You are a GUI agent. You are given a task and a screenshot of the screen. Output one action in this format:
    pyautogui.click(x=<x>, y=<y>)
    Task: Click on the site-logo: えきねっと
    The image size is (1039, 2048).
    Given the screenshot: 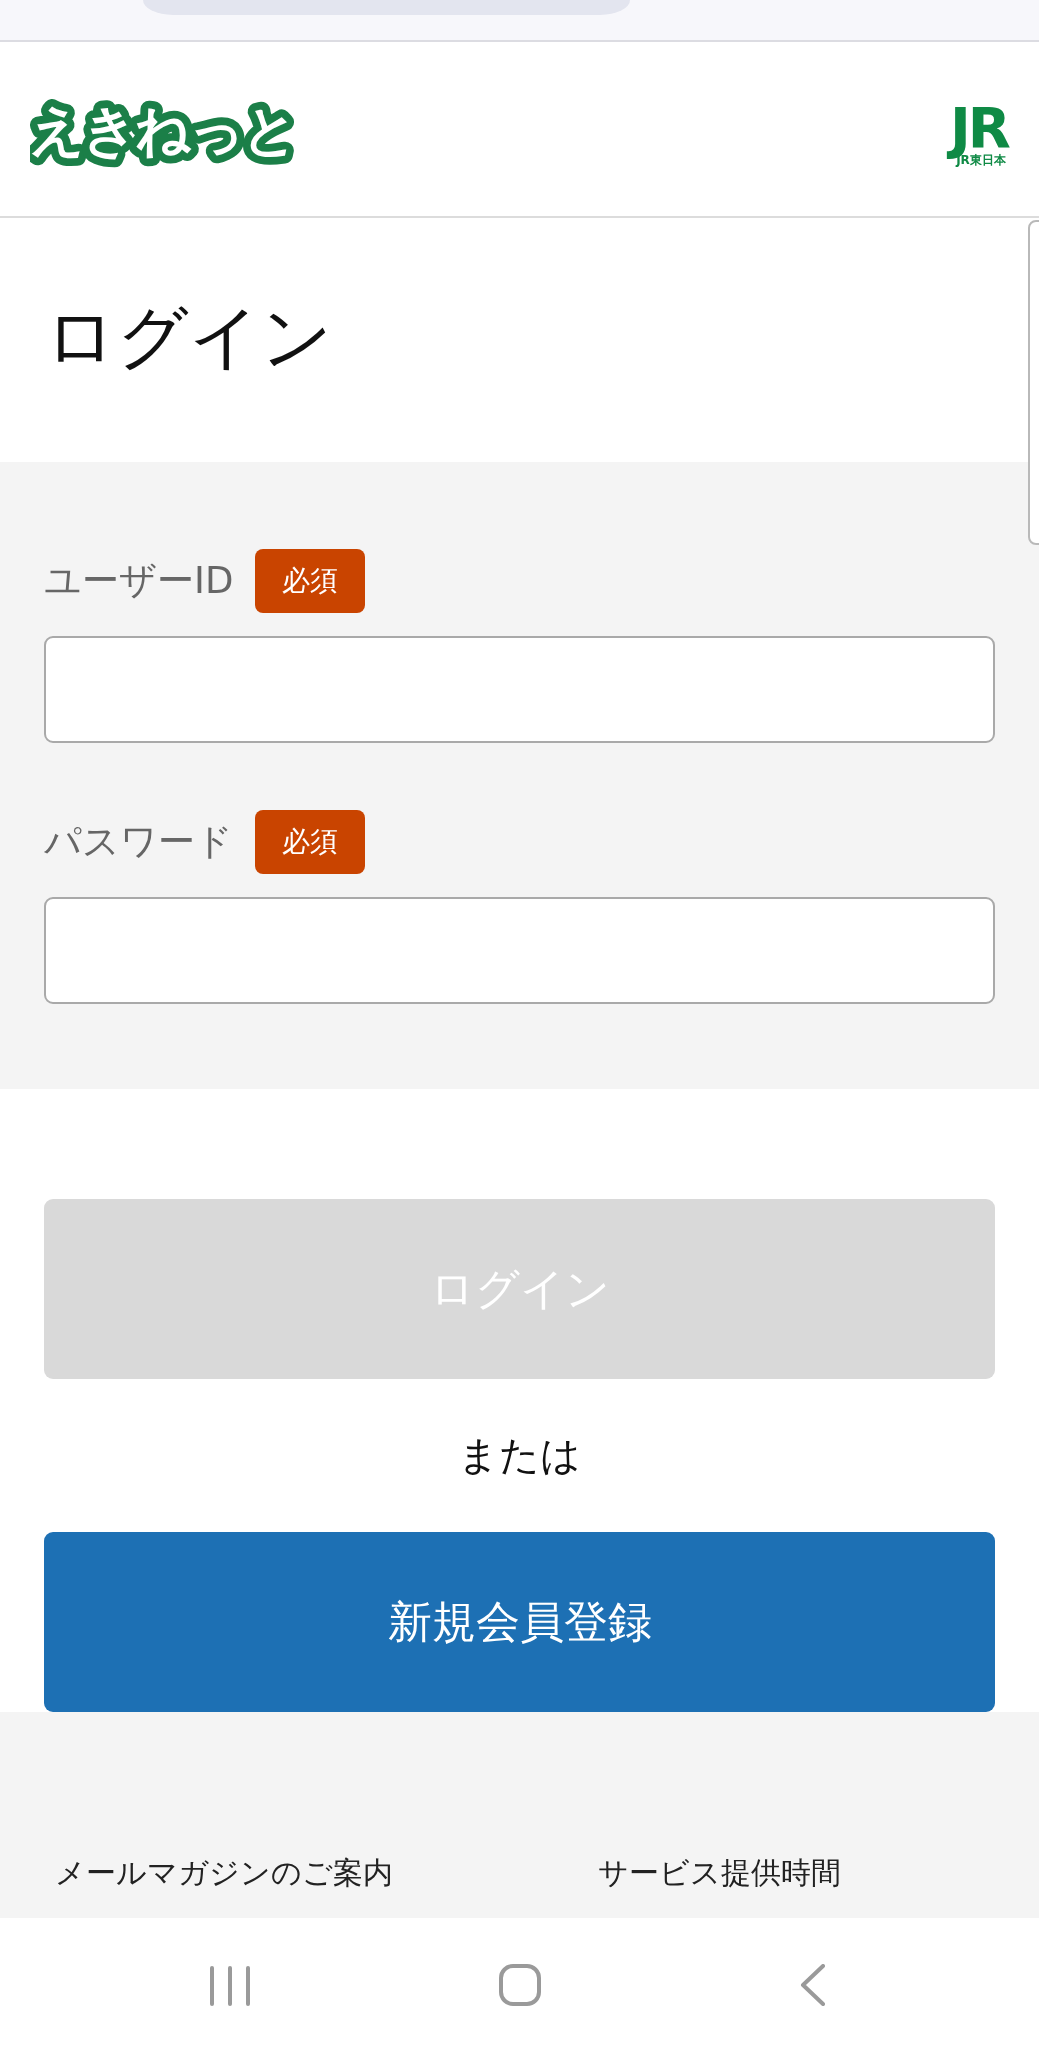 What is the action you would take?
    pyautogui.click(x=162, y=129)
    